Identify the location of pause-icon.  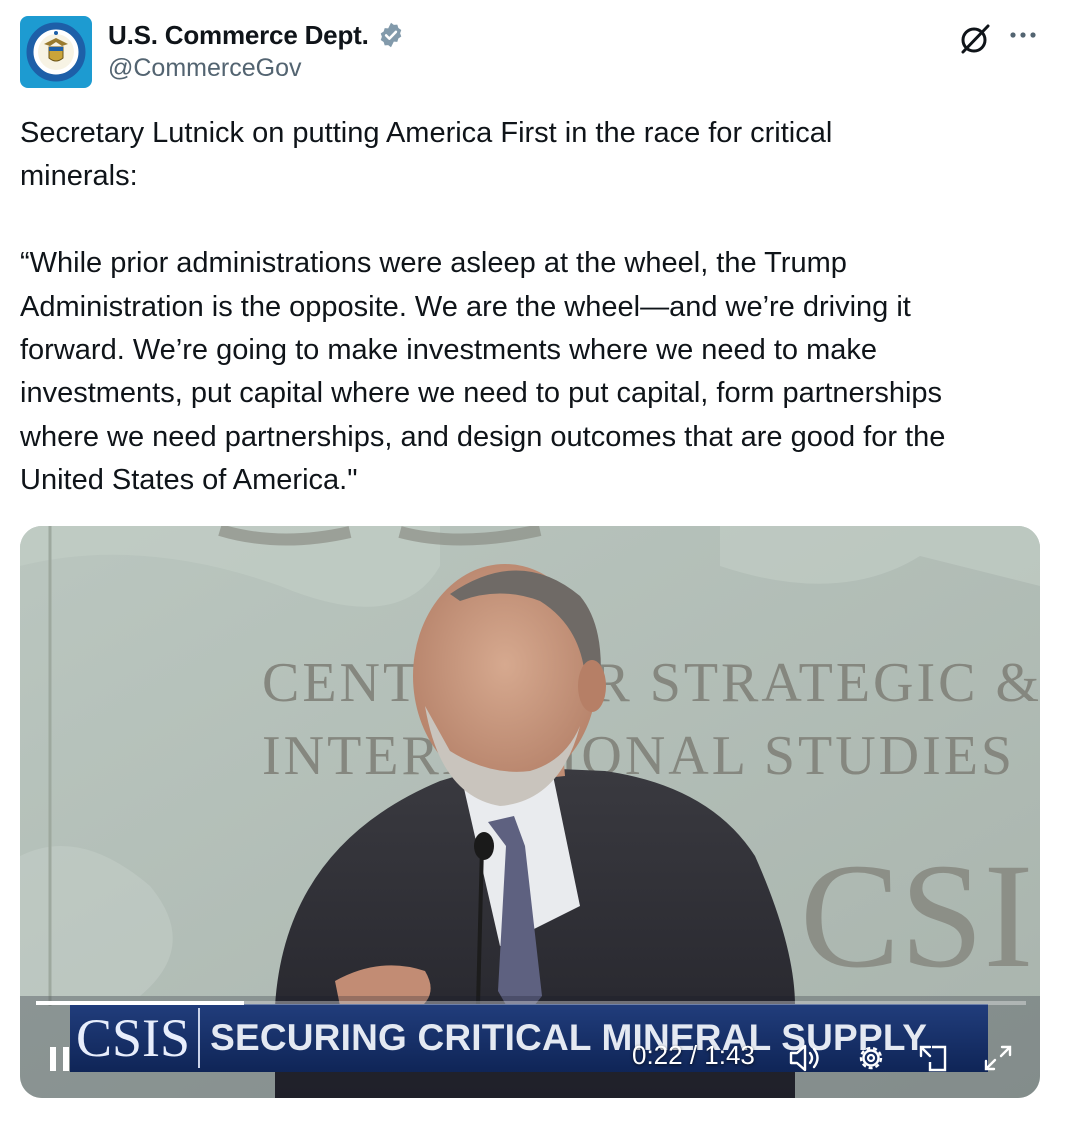
(59, 1059).